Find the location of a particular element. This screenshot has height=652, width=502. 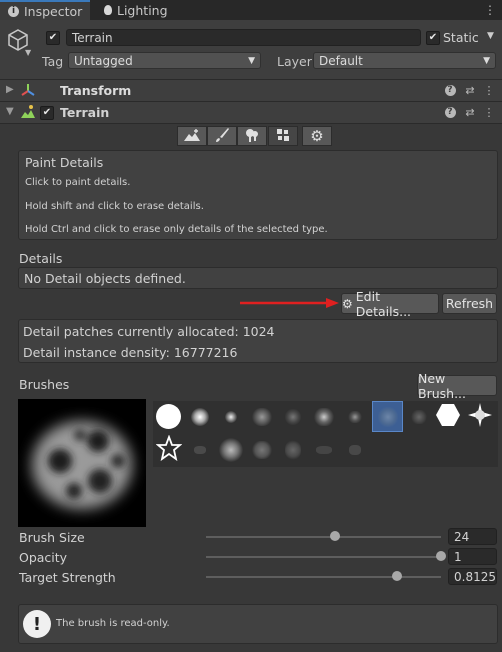

gear-icon: ⚙ is located at coordinates (317, 136).